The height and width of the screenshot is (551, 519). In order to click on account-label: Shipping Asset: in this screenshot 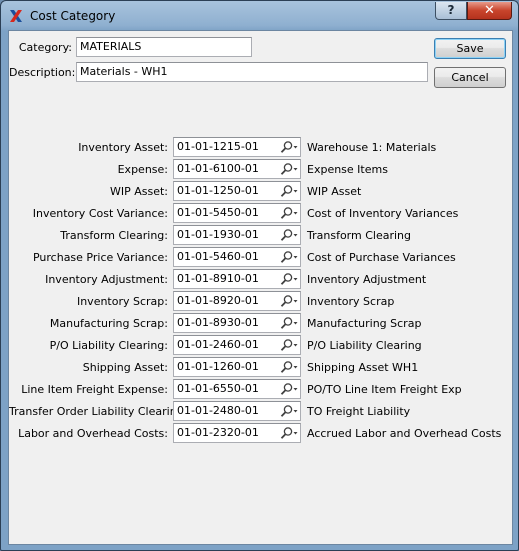, I will do `click(125, 367)`.